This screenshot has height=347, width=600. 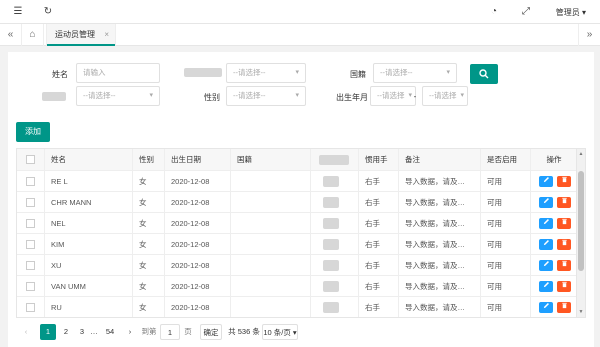 What do you see at coordinates (110, 332) in the screenshot?
I see `page-54-button: 54` at bounding box center [110, 332].